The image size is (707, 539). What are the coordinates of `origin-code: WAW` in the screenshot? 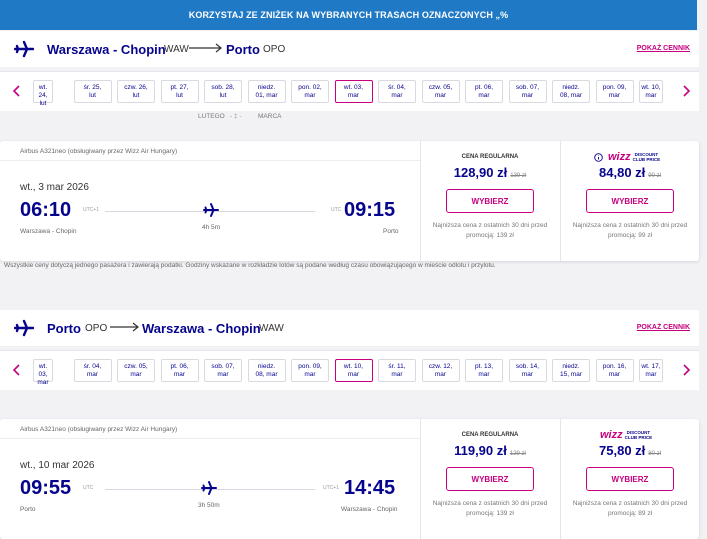 It's located at (176, 49).